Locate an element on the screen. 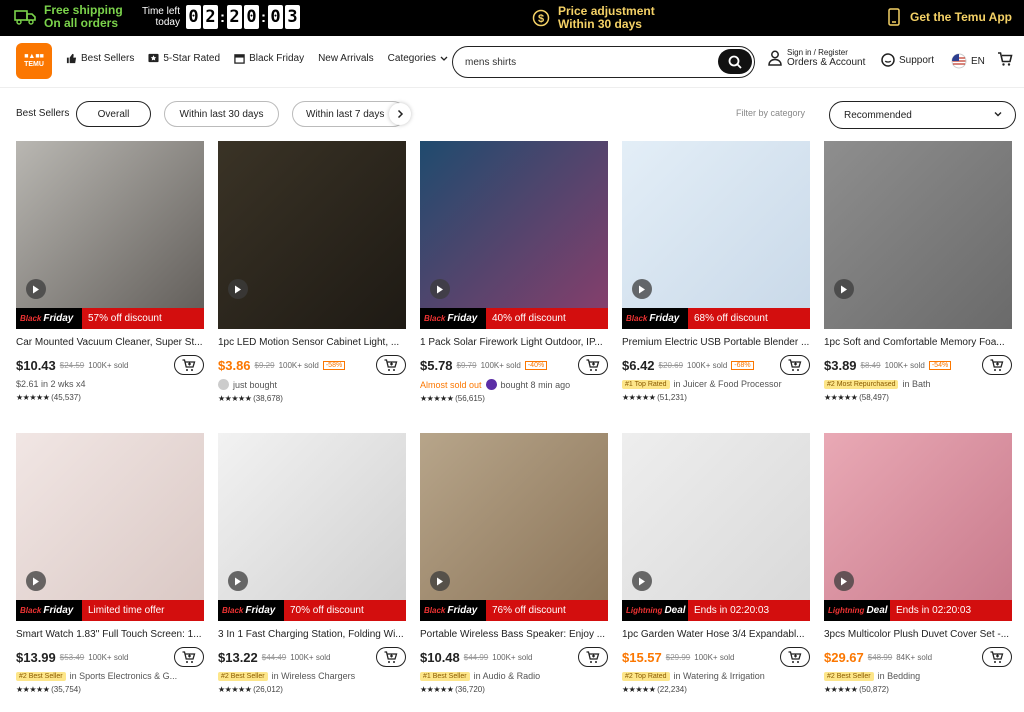  price-row: $10.48 $44.99 100K+ sold is located at coordinates (514, 657).